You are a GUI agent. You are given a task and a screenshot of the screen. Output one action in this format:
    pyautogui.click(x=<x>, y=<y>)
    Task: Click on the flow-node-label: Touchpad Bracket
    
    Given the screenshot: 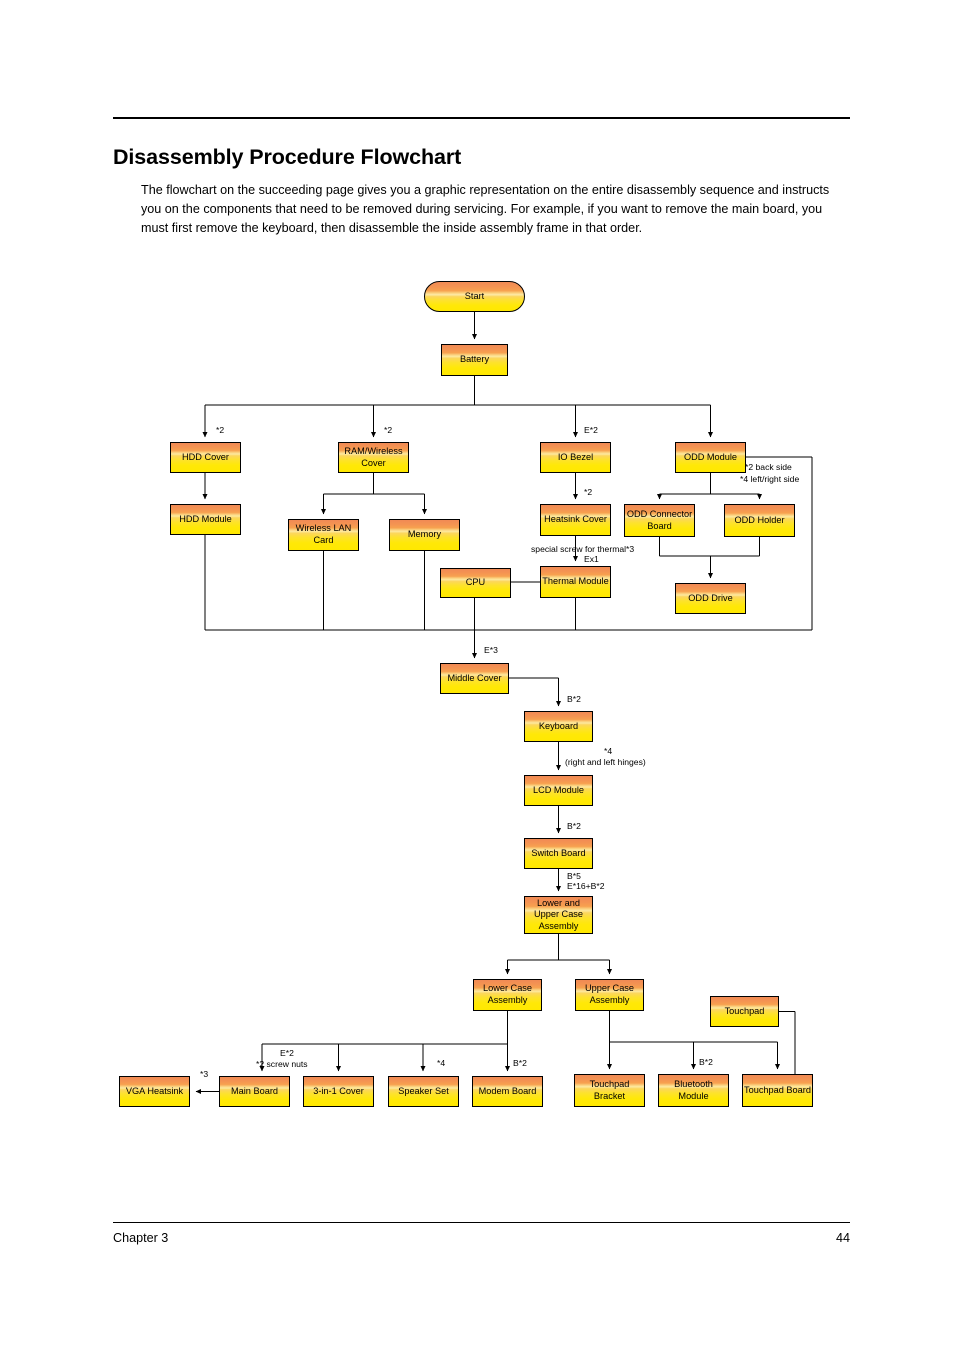 What is the action you would take?
    pyautogui.click(x=609, y=1089)
    